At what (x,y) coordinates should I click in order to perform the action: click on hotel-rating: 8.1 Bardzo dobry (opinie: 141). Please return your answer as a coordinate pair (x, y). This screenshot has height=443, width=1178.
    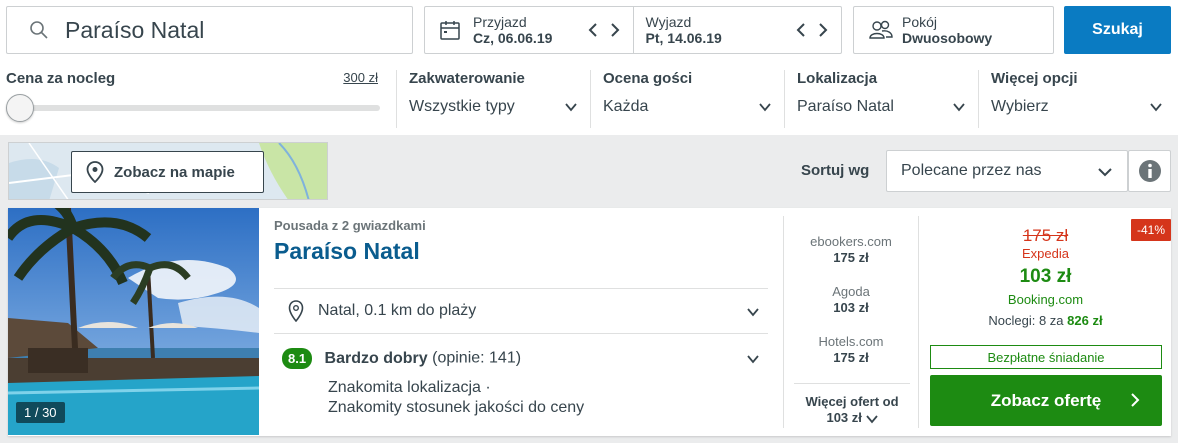
    Looking at the image, I should click on (401, 358).